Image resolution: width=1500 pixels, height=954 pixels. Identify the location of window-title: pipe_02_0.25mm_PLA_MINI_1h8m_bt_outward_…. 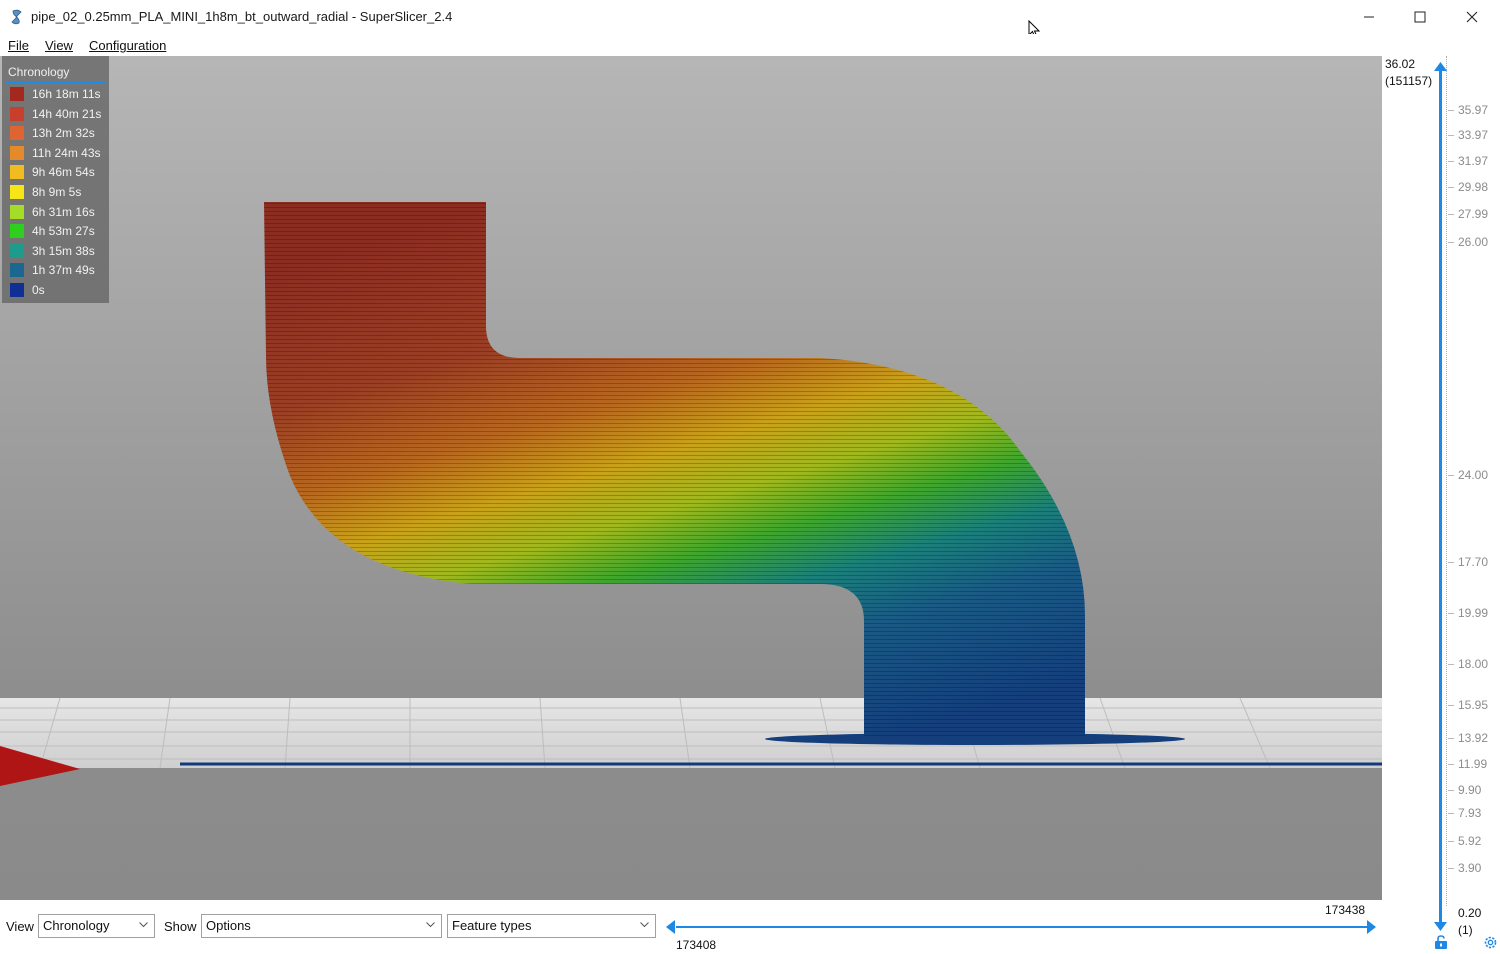
(242, 16).